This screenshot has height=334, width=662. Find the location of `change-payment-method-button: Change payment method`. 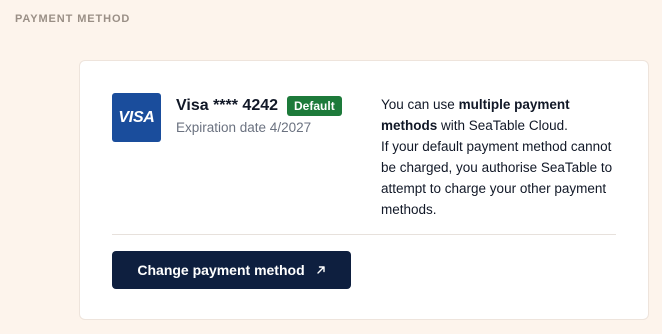

change-payment-method-button: Change payment method is located at coordinates (231, 270).